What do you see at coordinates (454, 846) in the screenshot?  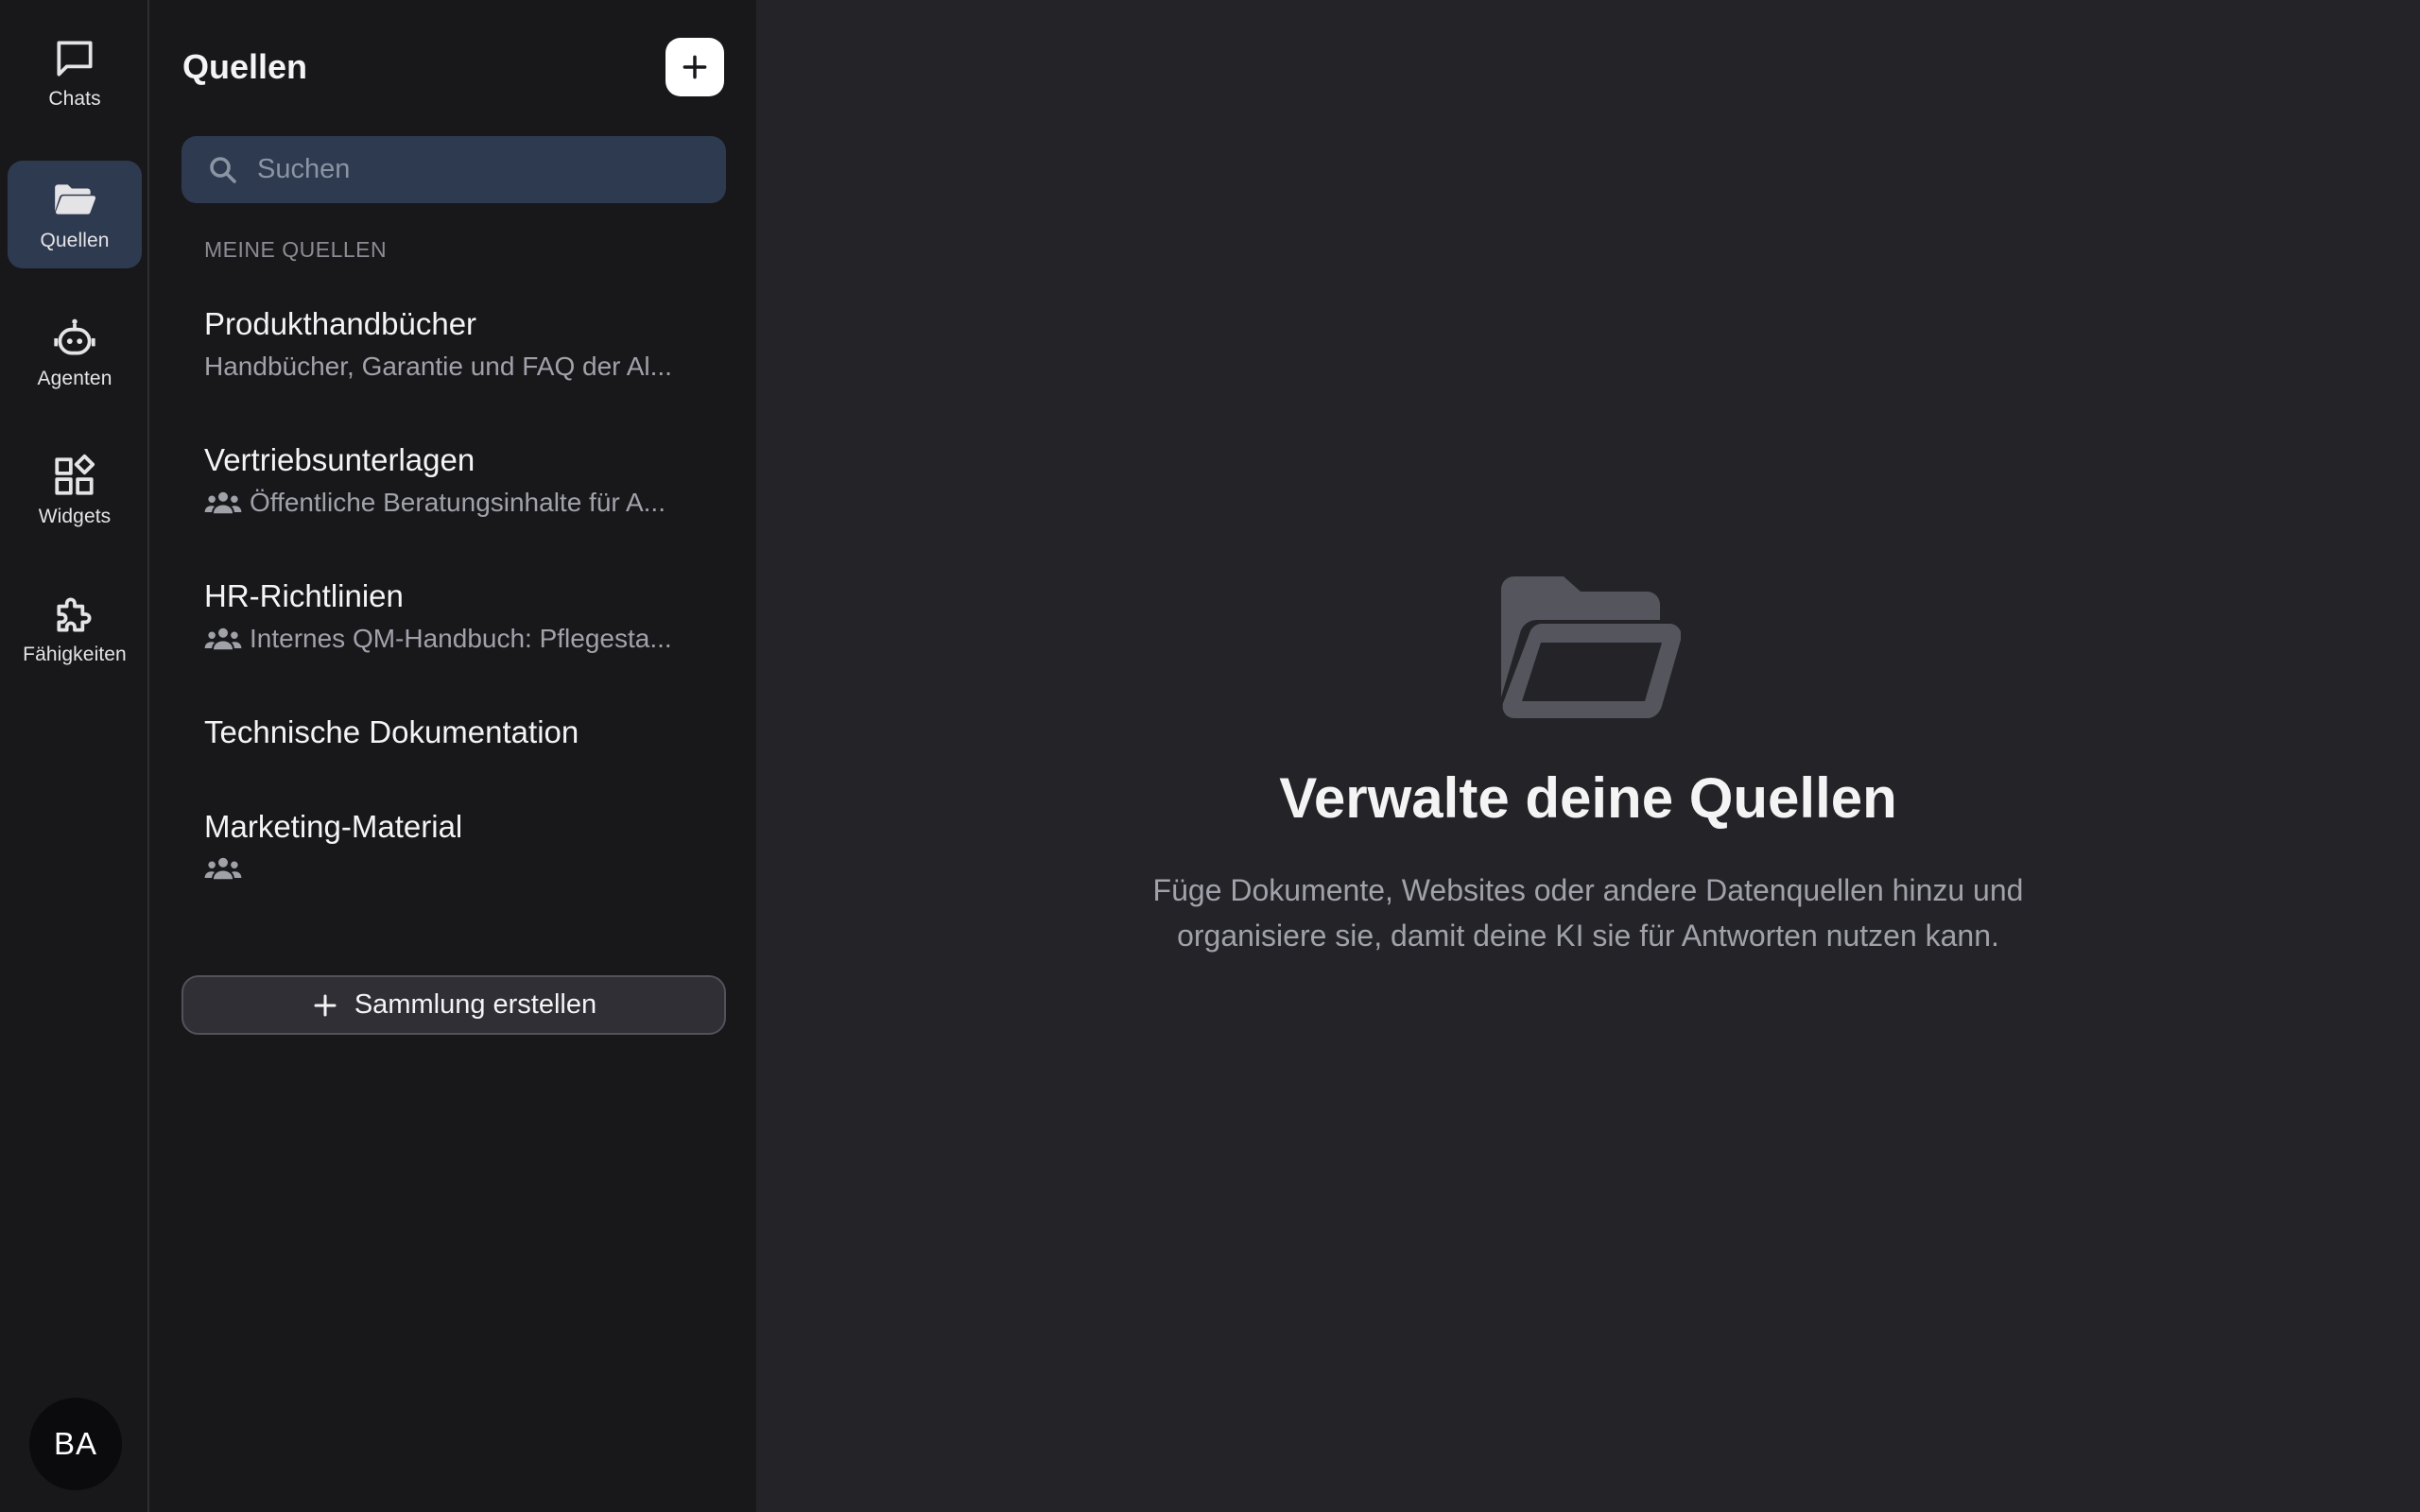 I see `source-item-marketing-material: Marketing-Material` at bounding box center [454, 846].